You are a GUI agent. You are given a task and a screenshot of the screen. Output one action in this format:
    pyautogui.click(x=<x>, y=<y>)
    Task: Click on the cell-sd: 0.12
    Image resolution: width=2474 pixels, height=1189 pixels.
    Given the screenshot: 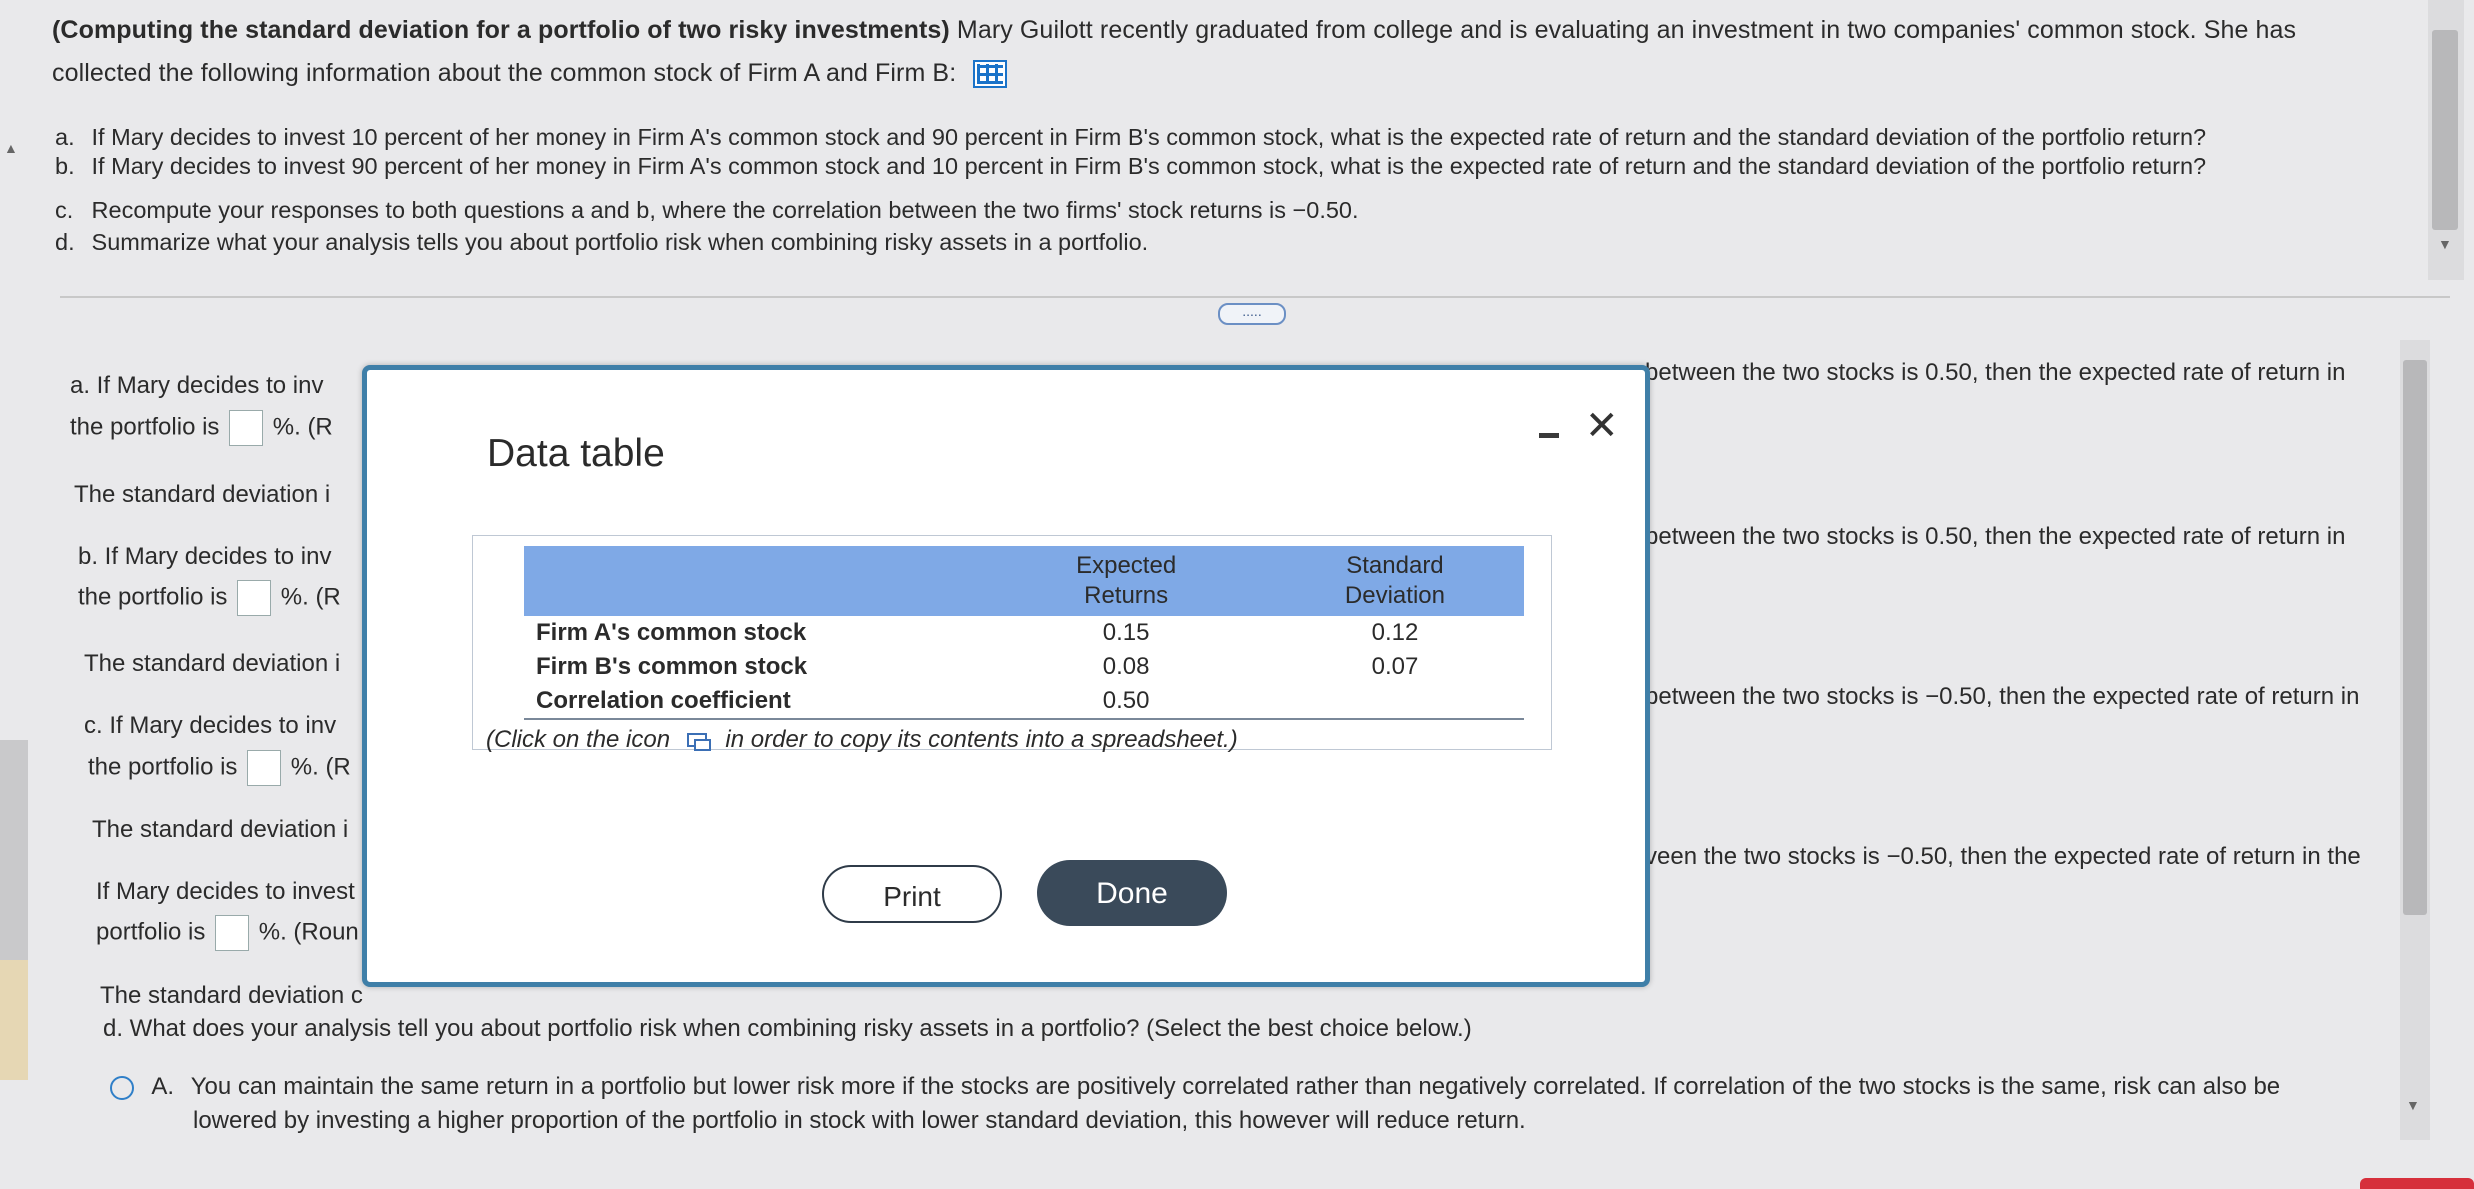 What is the action you would take?
    pyautogui.click(x=1395, y=632)
    